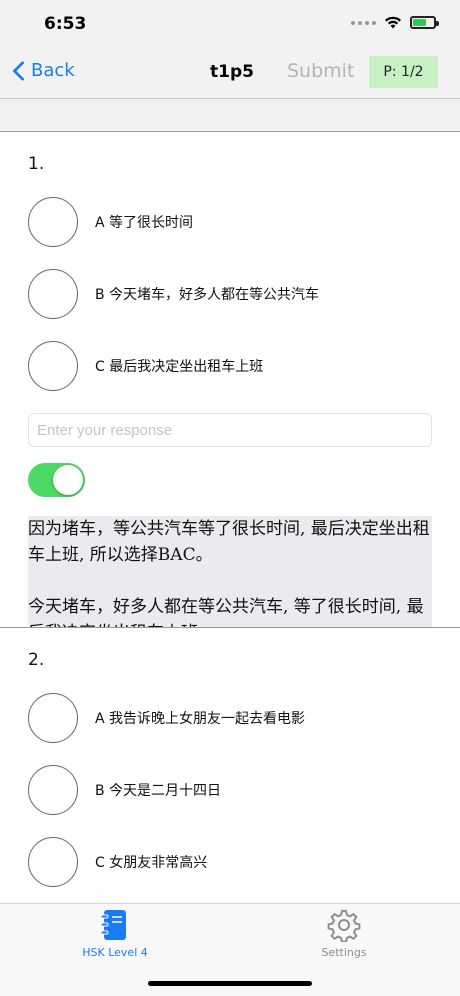  I want to click on page-title: t1p5, so click(232, 72).